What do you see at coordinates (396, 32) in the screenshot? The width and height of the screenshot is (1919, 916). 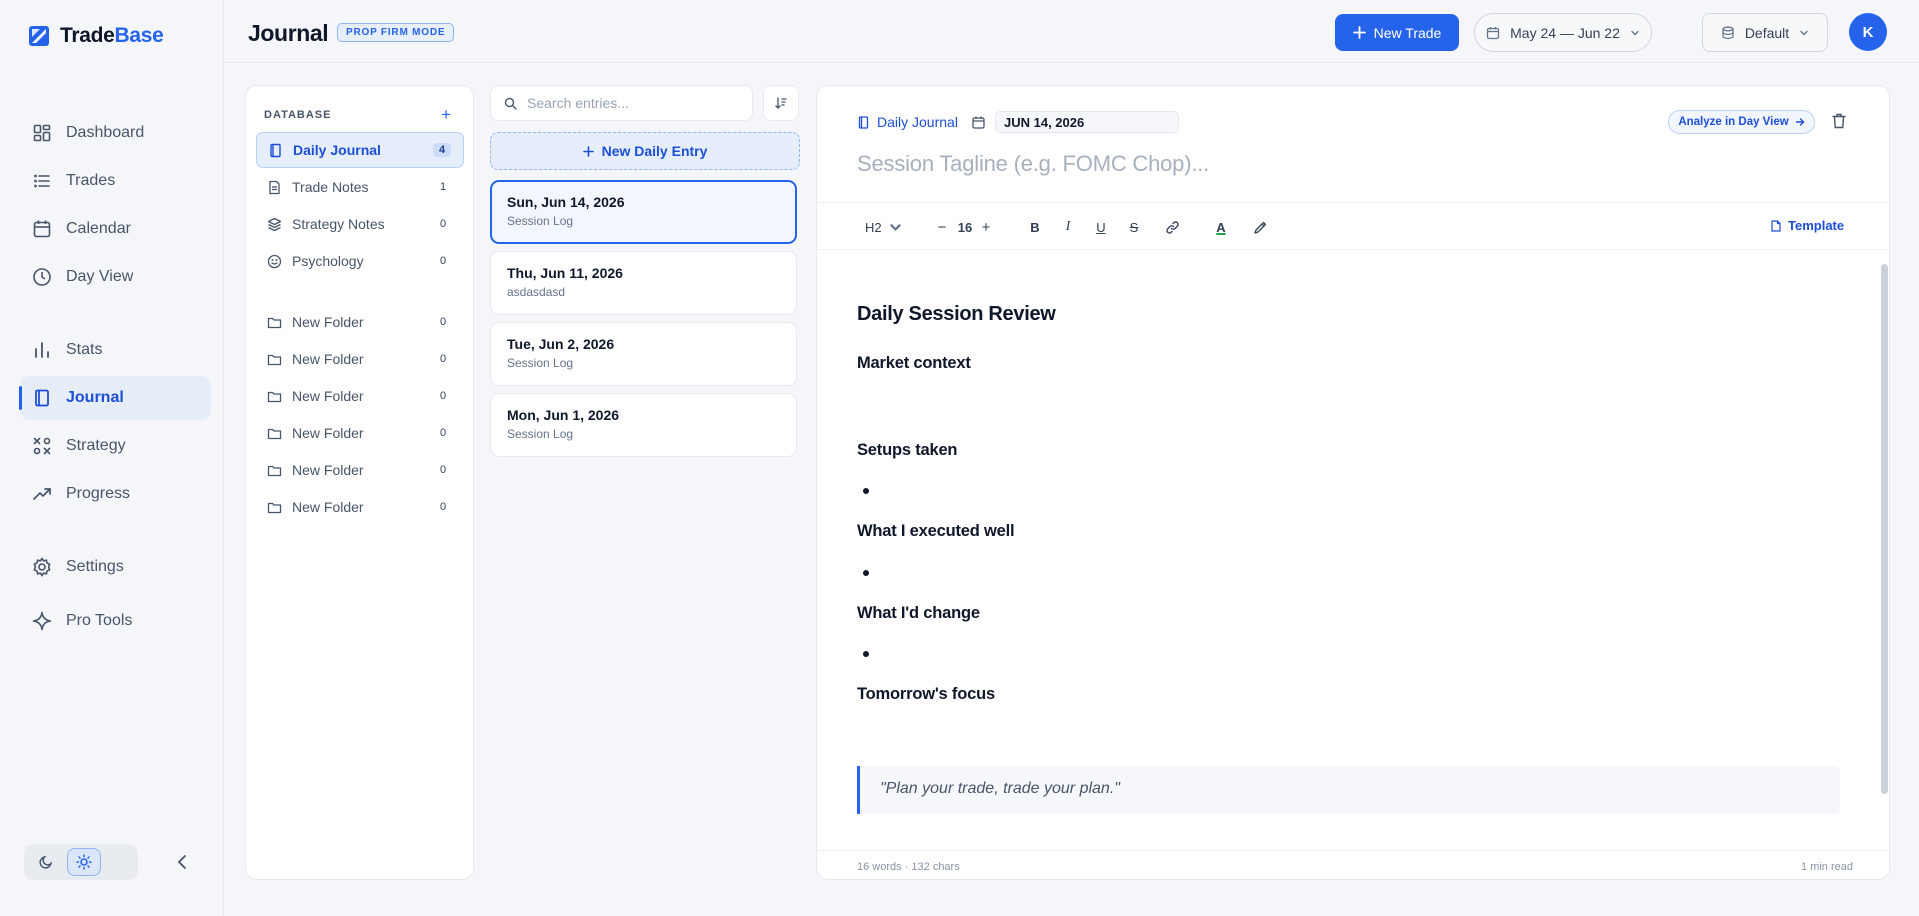 I see `prop-firm-mode-badge: PROP FIRM MODE` at bounding box center [396, 32].